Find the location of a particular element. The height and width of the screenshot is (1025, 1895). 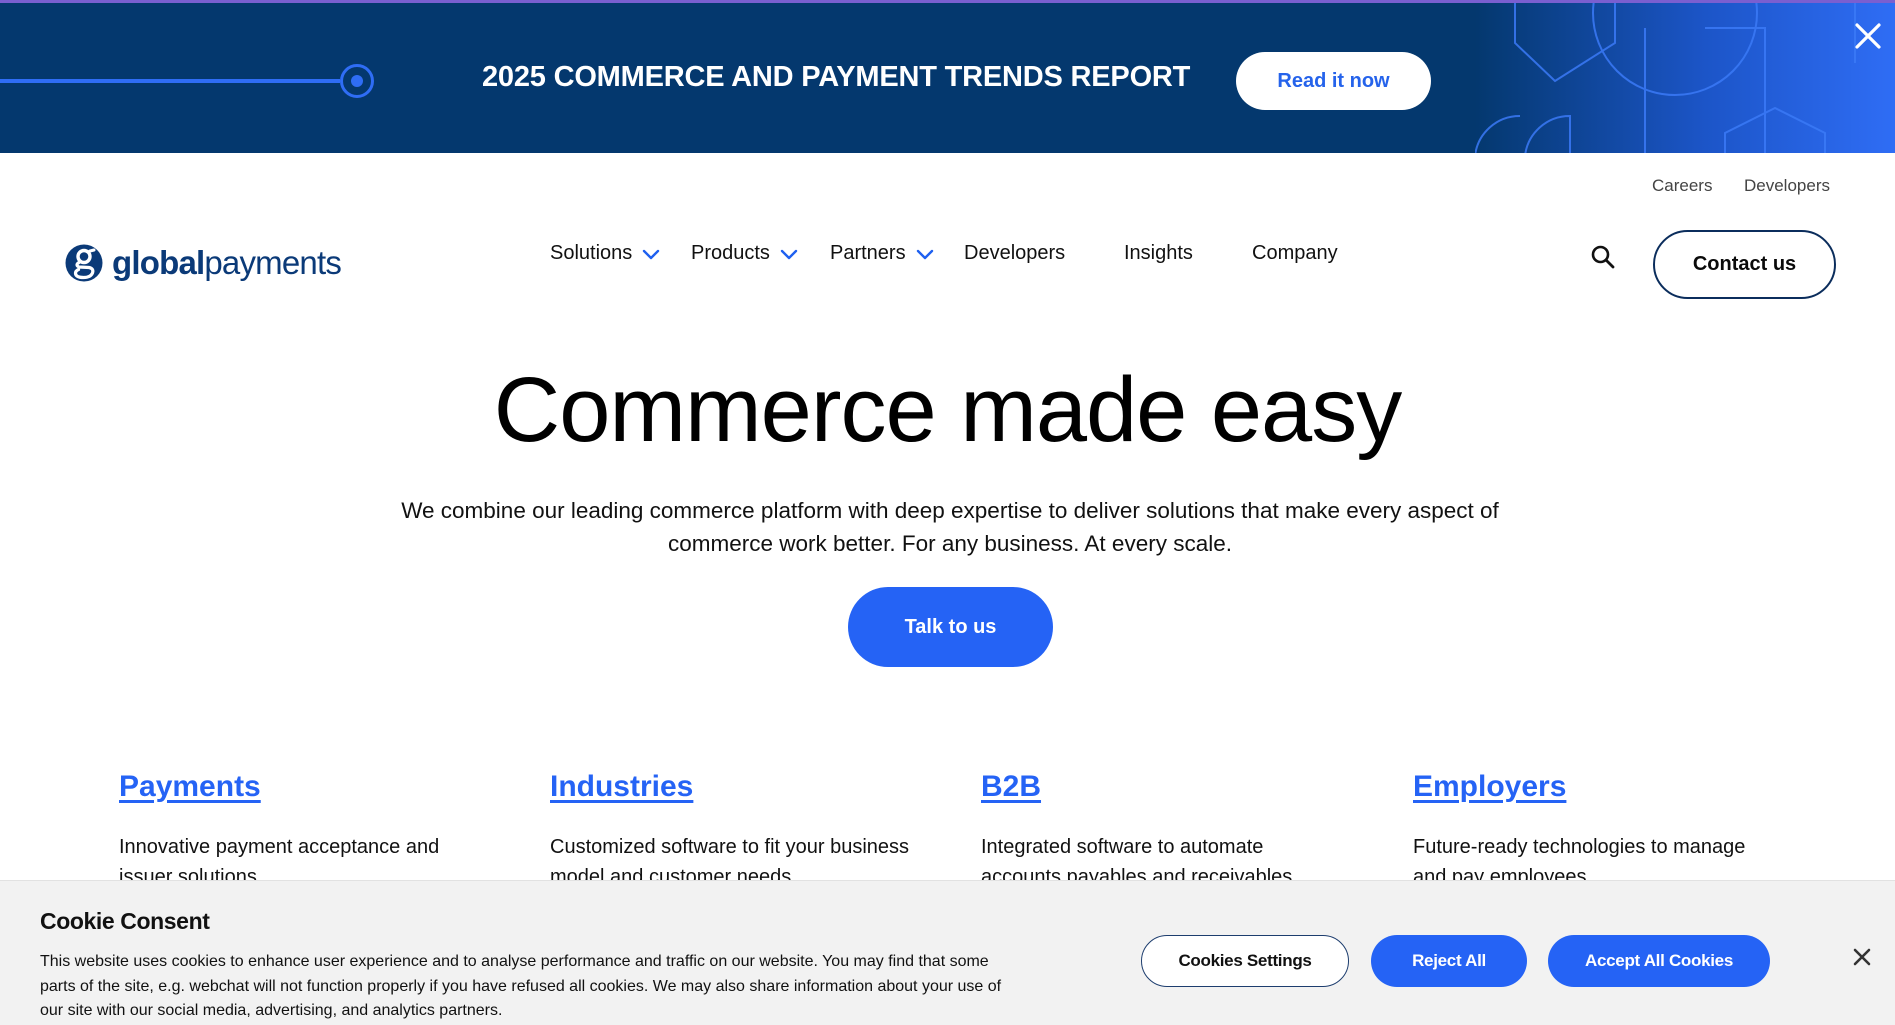

nav-item-developers: Developers is located at coordinates (1014, 253).